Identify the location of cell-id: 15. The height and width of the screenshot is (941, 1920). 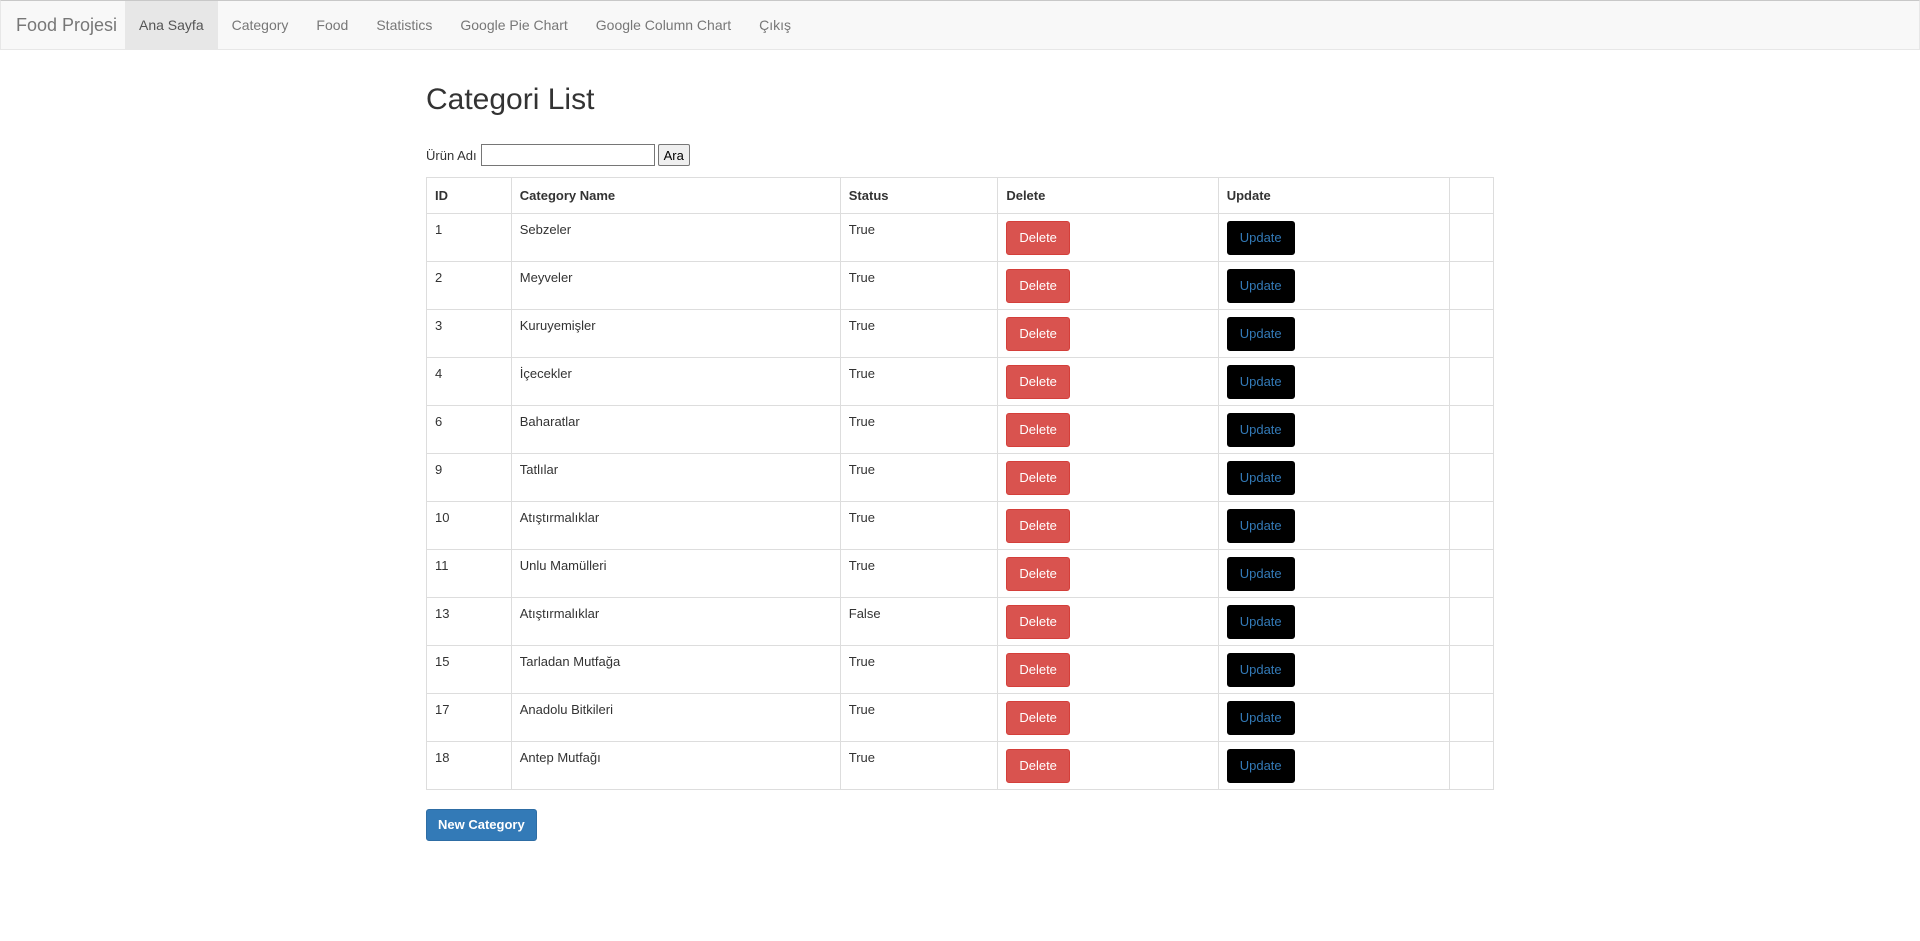
(469, 669).